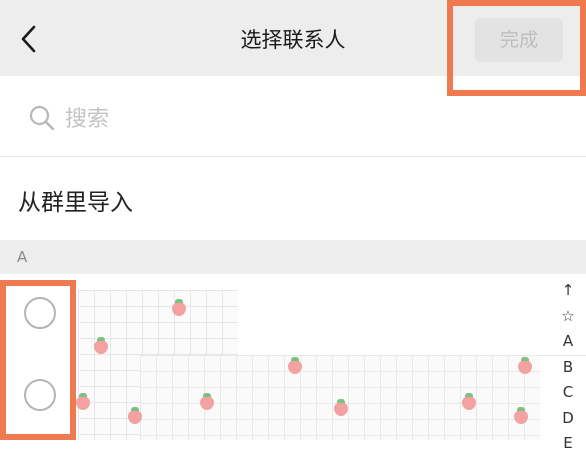 The image size is (586, 457). What do you see at coordinates (22, 257) in the screenshot?
I see `section-letter: A` at bounding box center [22, 257].